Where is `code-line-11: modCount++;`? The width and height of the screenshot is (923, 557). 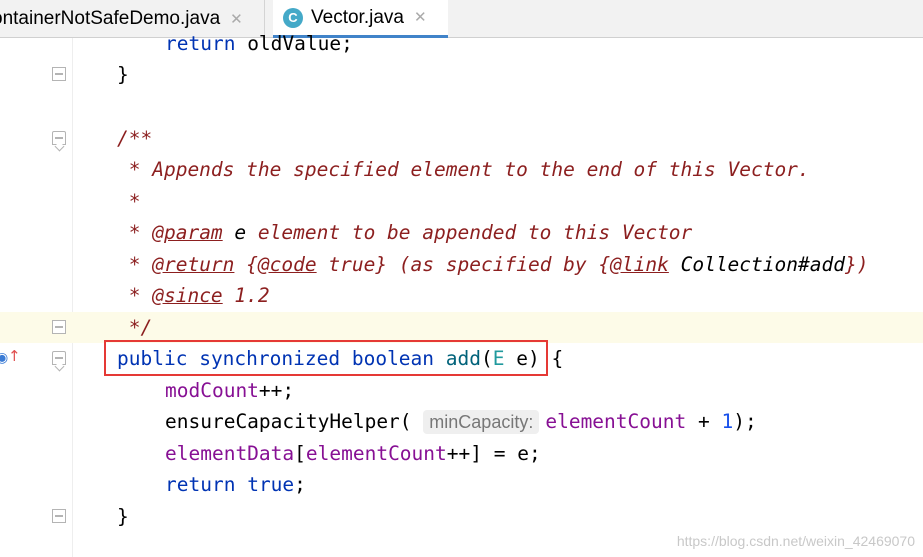
code-line-11: modCount++; is located at coordinates (230, 390).